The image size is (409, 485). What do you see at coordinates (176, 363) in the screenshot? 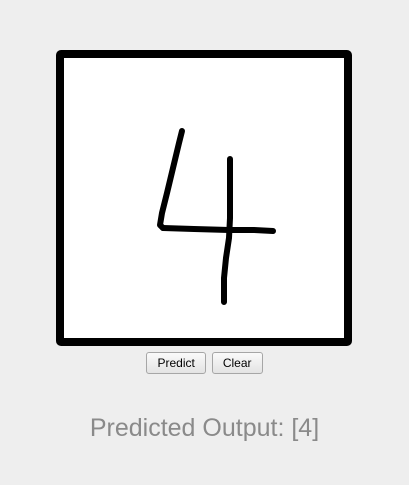
I see `predict-button: Predict` at bounding box center [176, 363].